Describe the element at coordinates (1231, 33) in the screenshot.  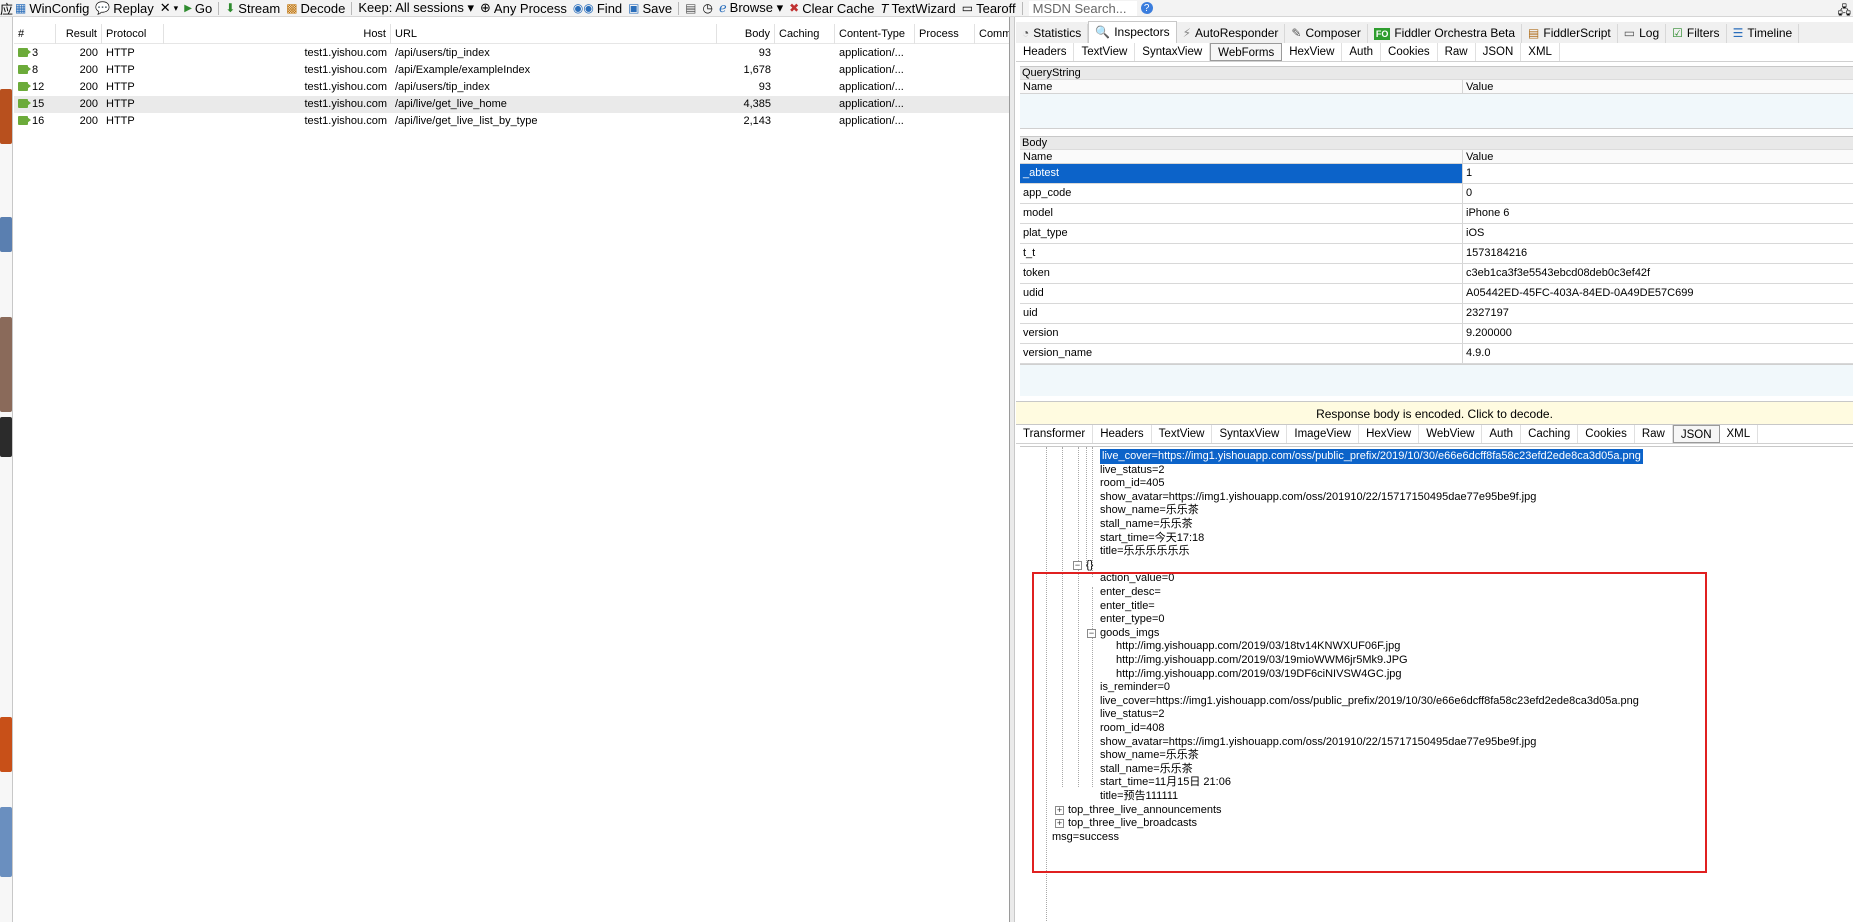
I see `tab-autoresponder: ⚡ AutoResponder` at that location.